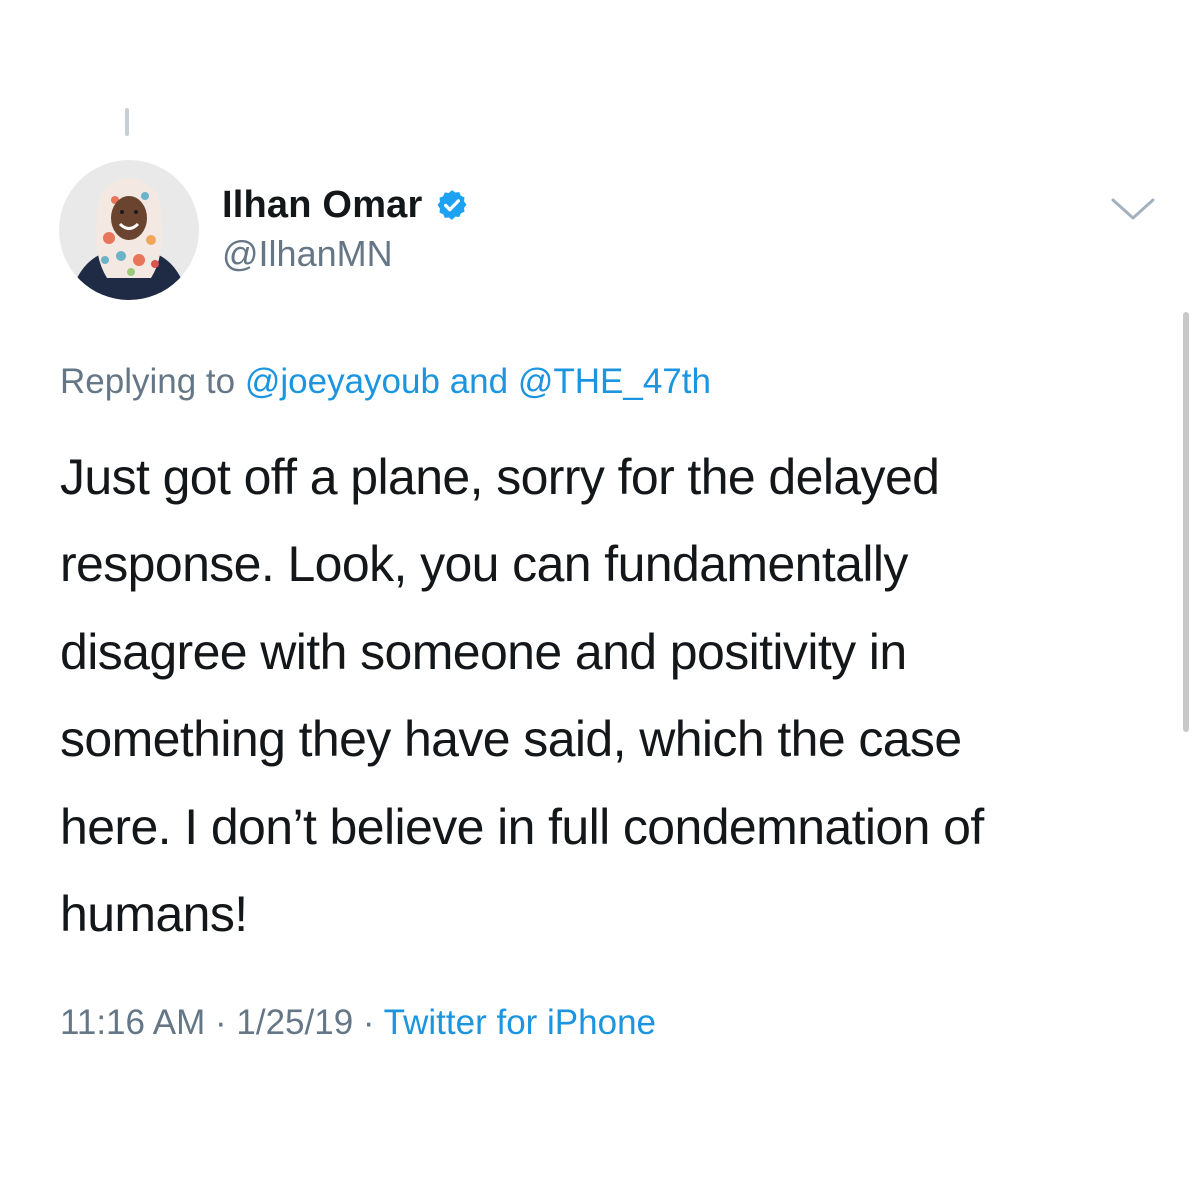 Image resolution: width=1200 pixels, height=1200 pixels. I want to click on tweet-date: 1/25/19, so click(294, 1022).